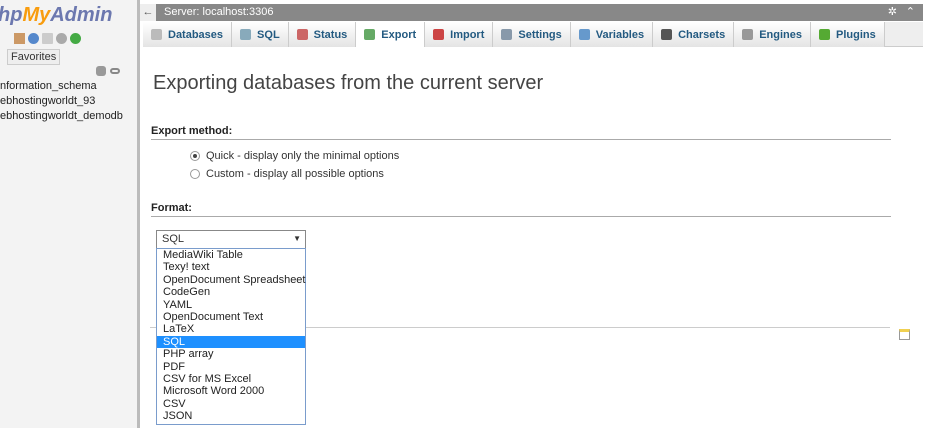  I want to click on tab-label: Databases, so click(196, 34).